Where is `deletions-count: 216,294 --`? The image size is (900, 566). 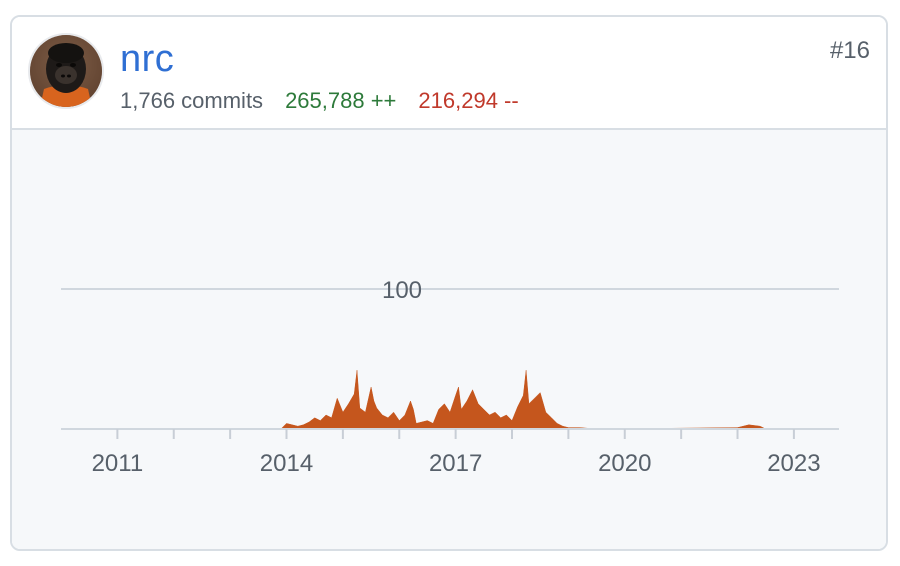 deletions-count: 216,294 -- is located at coordinates (468, 100).